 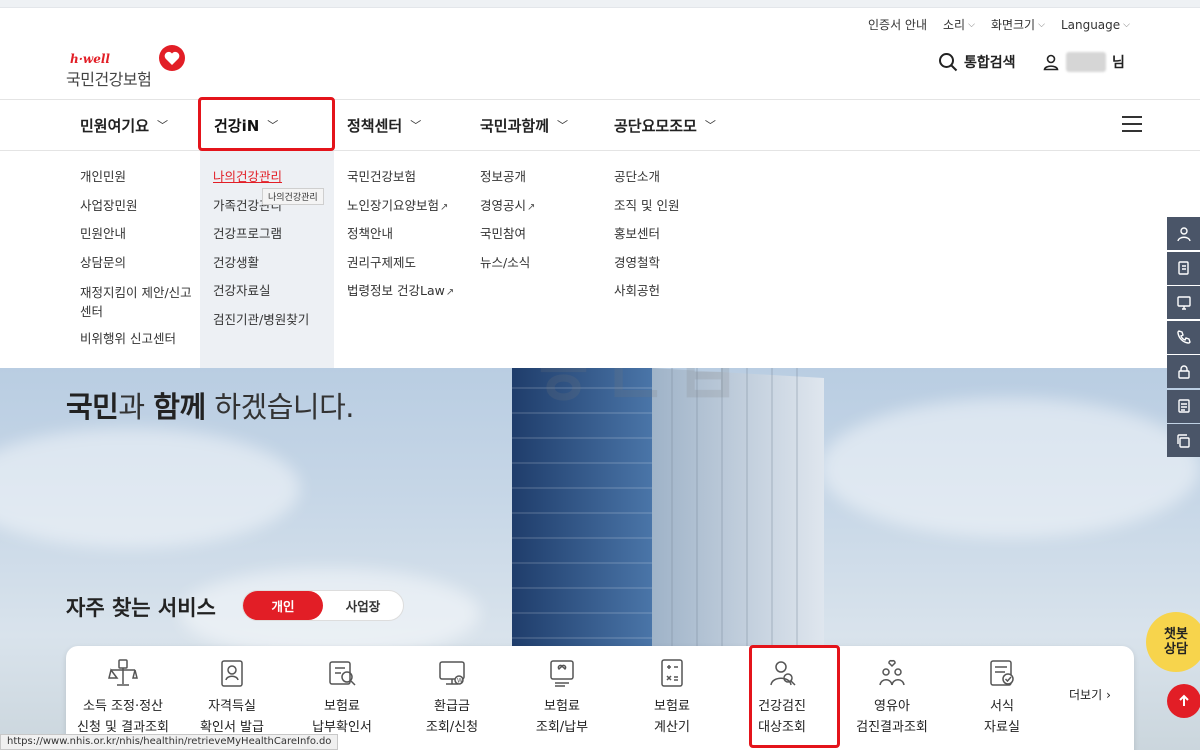 What do you see at coordinates (1002, 698) in the screenshot?
I see `service-forms: 서식 자료실` at bounding box center [1002, 698].